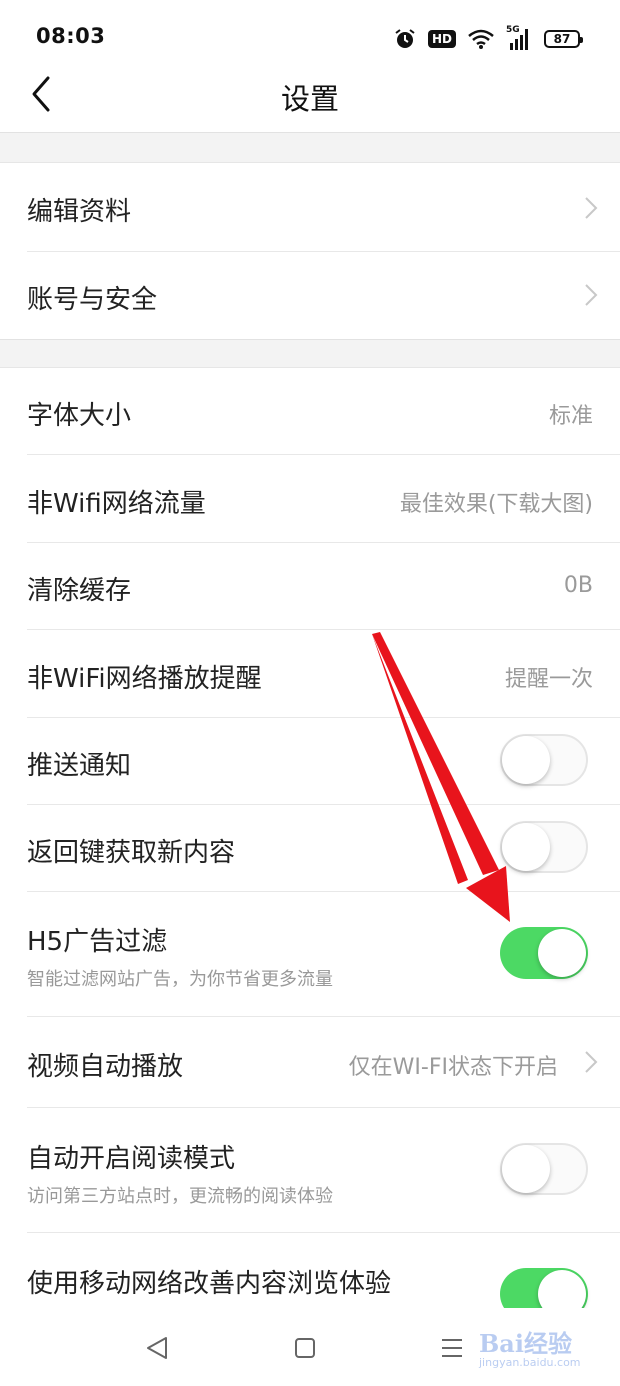  Describe the element at coordinates (310, 207) in the screenshot. I see `settings-row-edit-profile: 编辑资料` at that location.